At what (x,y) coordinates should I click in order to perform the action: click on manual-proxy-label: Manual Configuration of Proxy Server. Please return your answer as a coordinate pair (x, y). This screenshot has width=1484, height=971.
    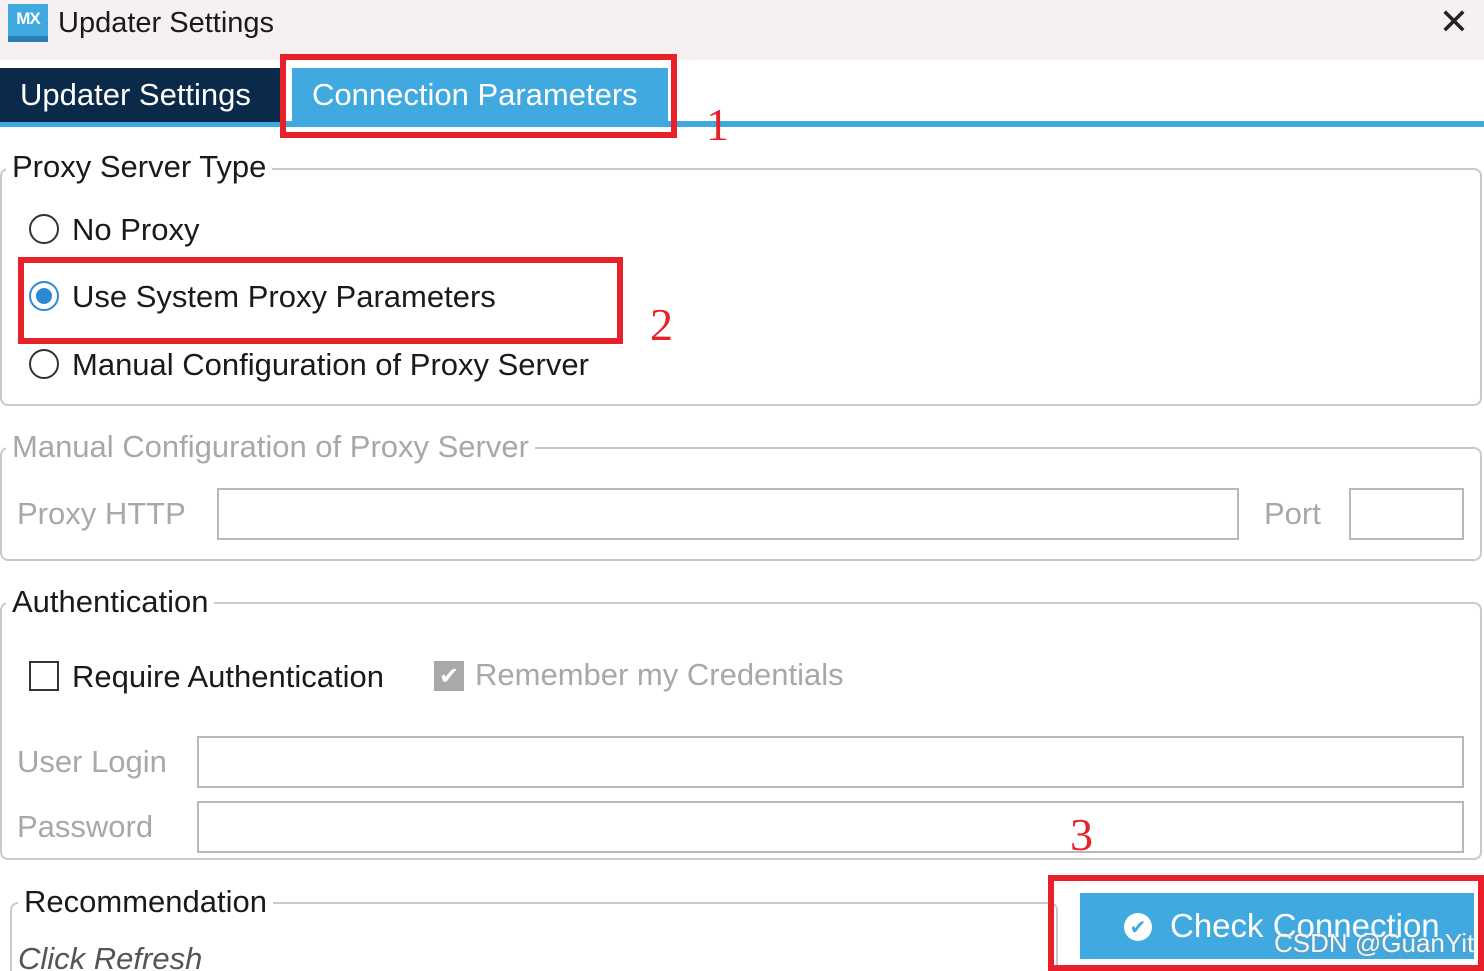
    Looking at the image, I should click on (330, 365).